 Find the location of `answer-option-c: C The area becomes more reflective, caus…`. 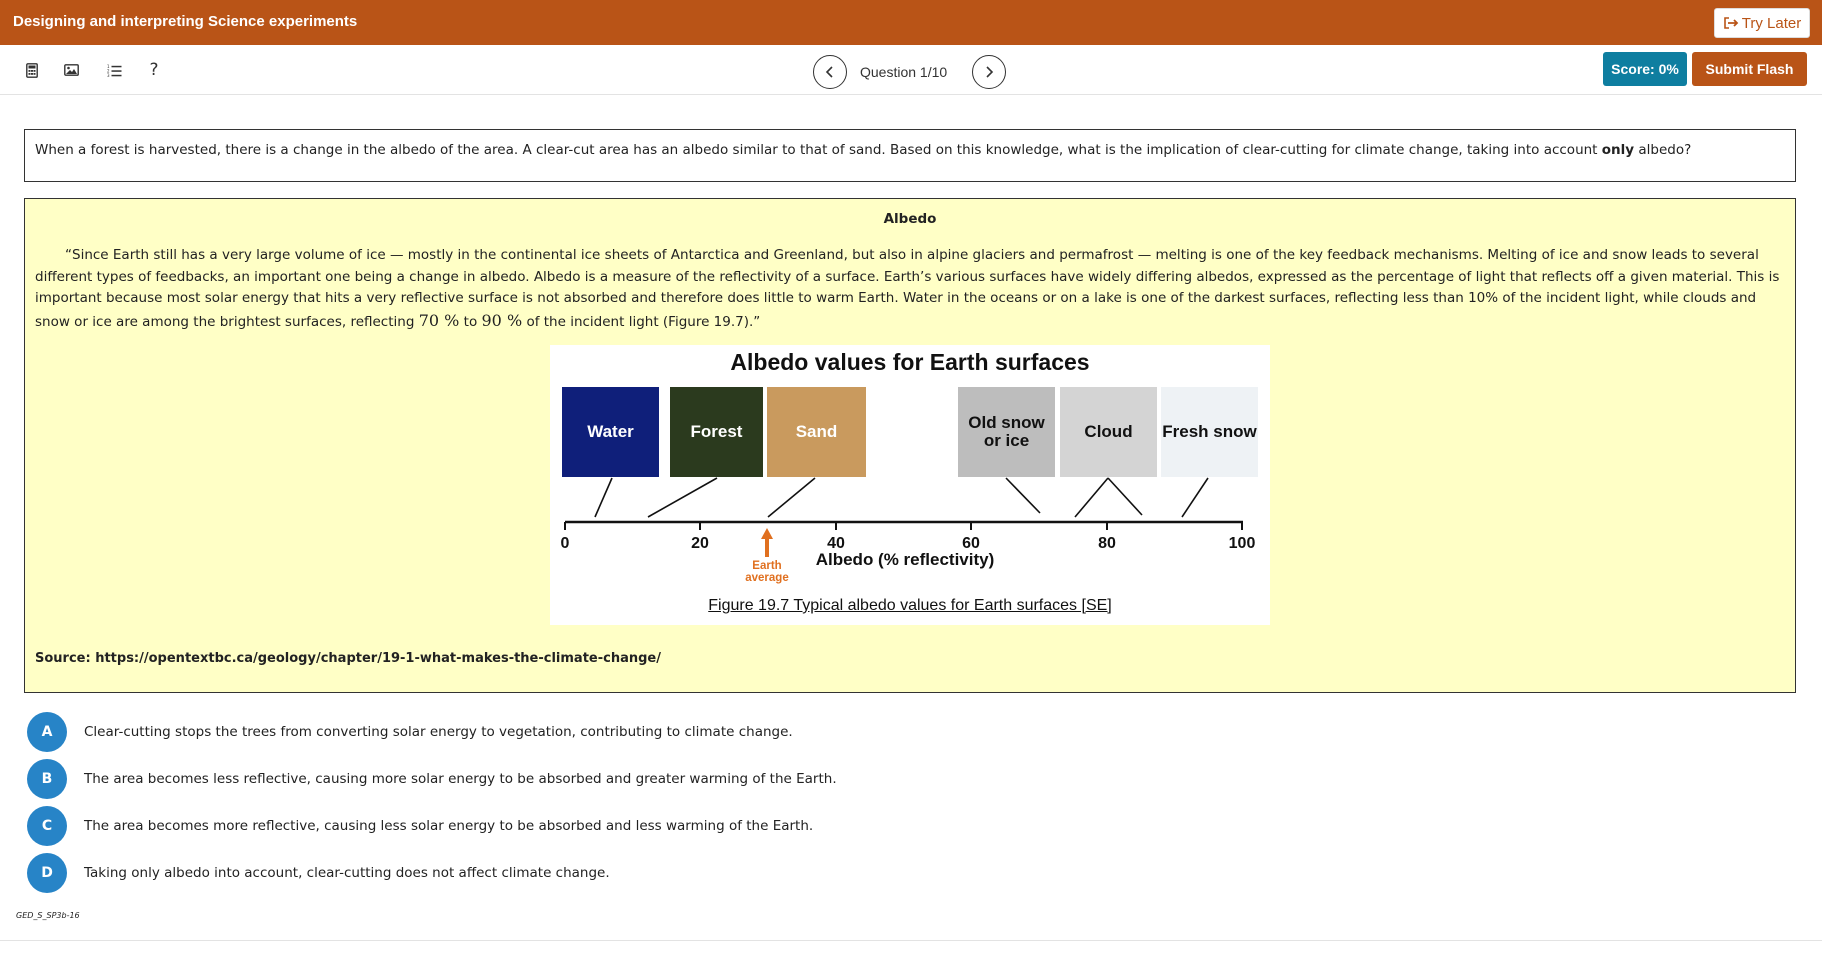

answer-option-c: C The area becomes more reflective, caus… is located at coordinates (420, 826).